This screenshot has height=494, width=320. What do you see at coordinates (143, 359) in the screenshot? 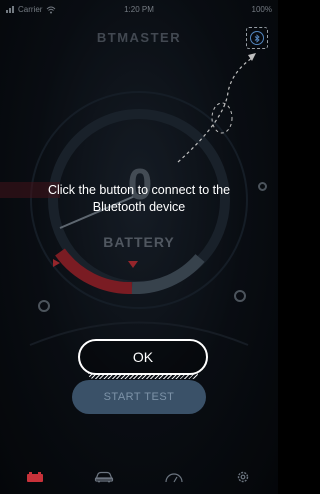
I see `ok-button: OK` at bounding box center [143, 359].